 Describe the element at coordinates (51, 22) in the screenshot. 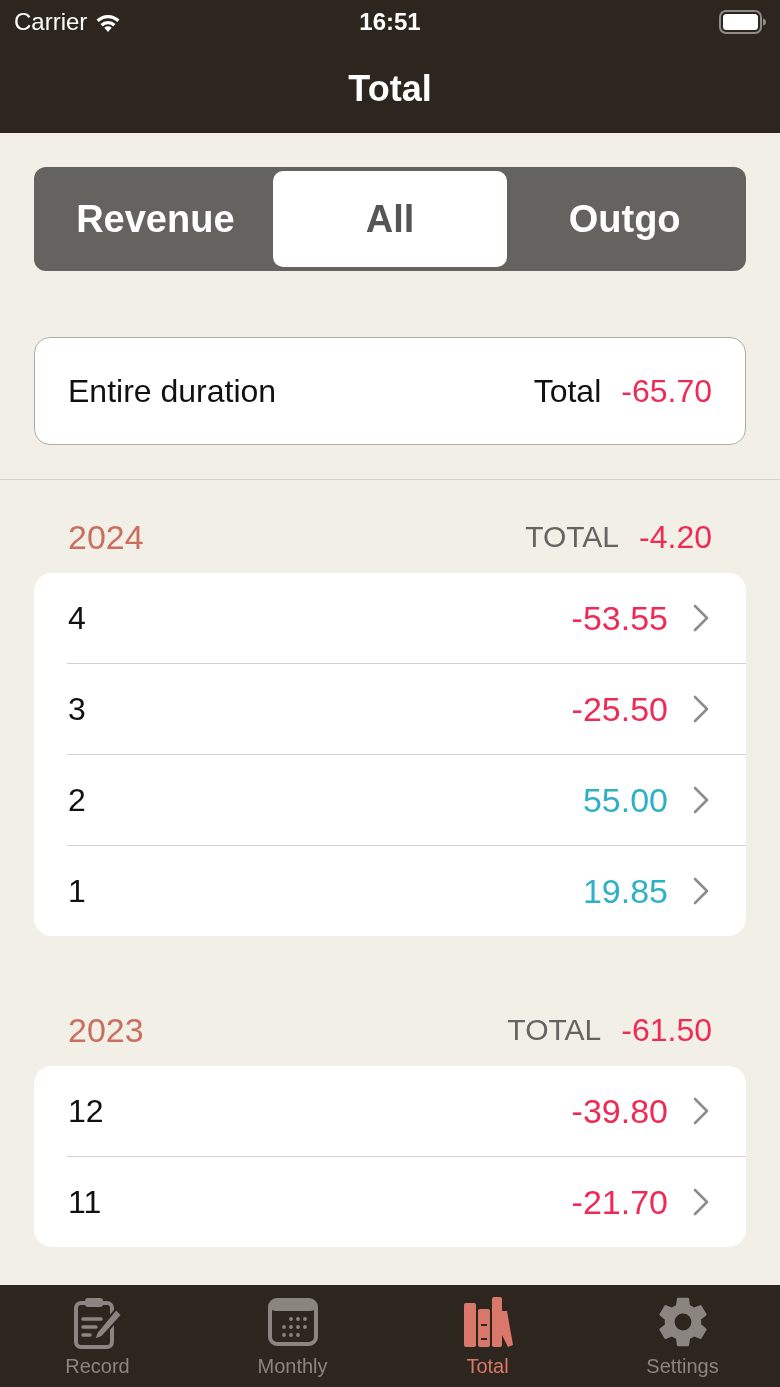

I see `carrier-label: Carrier` at that location.